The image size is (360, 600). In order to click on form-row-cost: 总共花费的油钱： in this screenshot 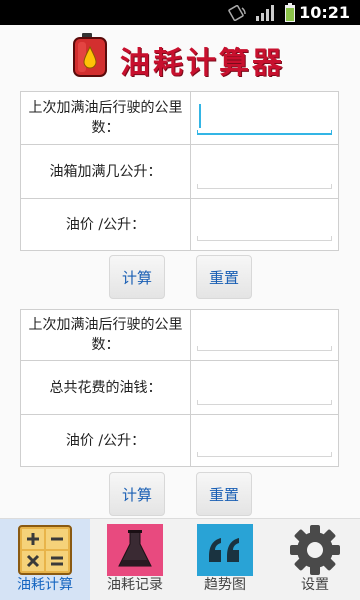, I will do `click(179, 387)`.